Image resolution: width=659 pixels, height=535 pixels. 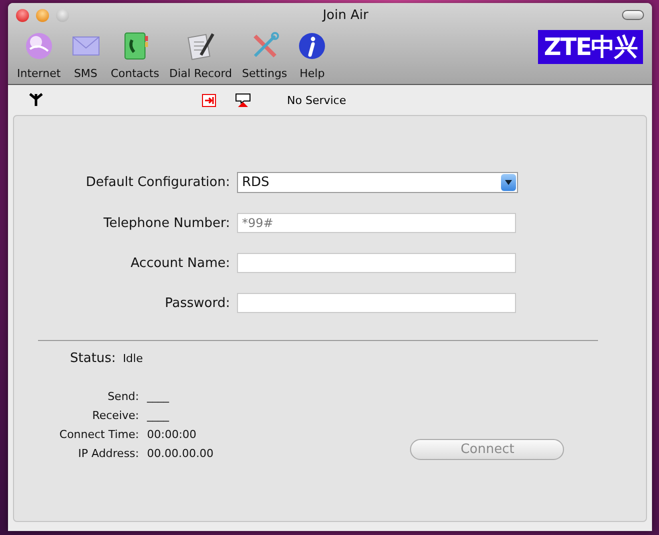 What do you see at coordinates (99, 434) in the screenshot?
I see `stat-label: Connect Time:` at bounding box center [99, 434].